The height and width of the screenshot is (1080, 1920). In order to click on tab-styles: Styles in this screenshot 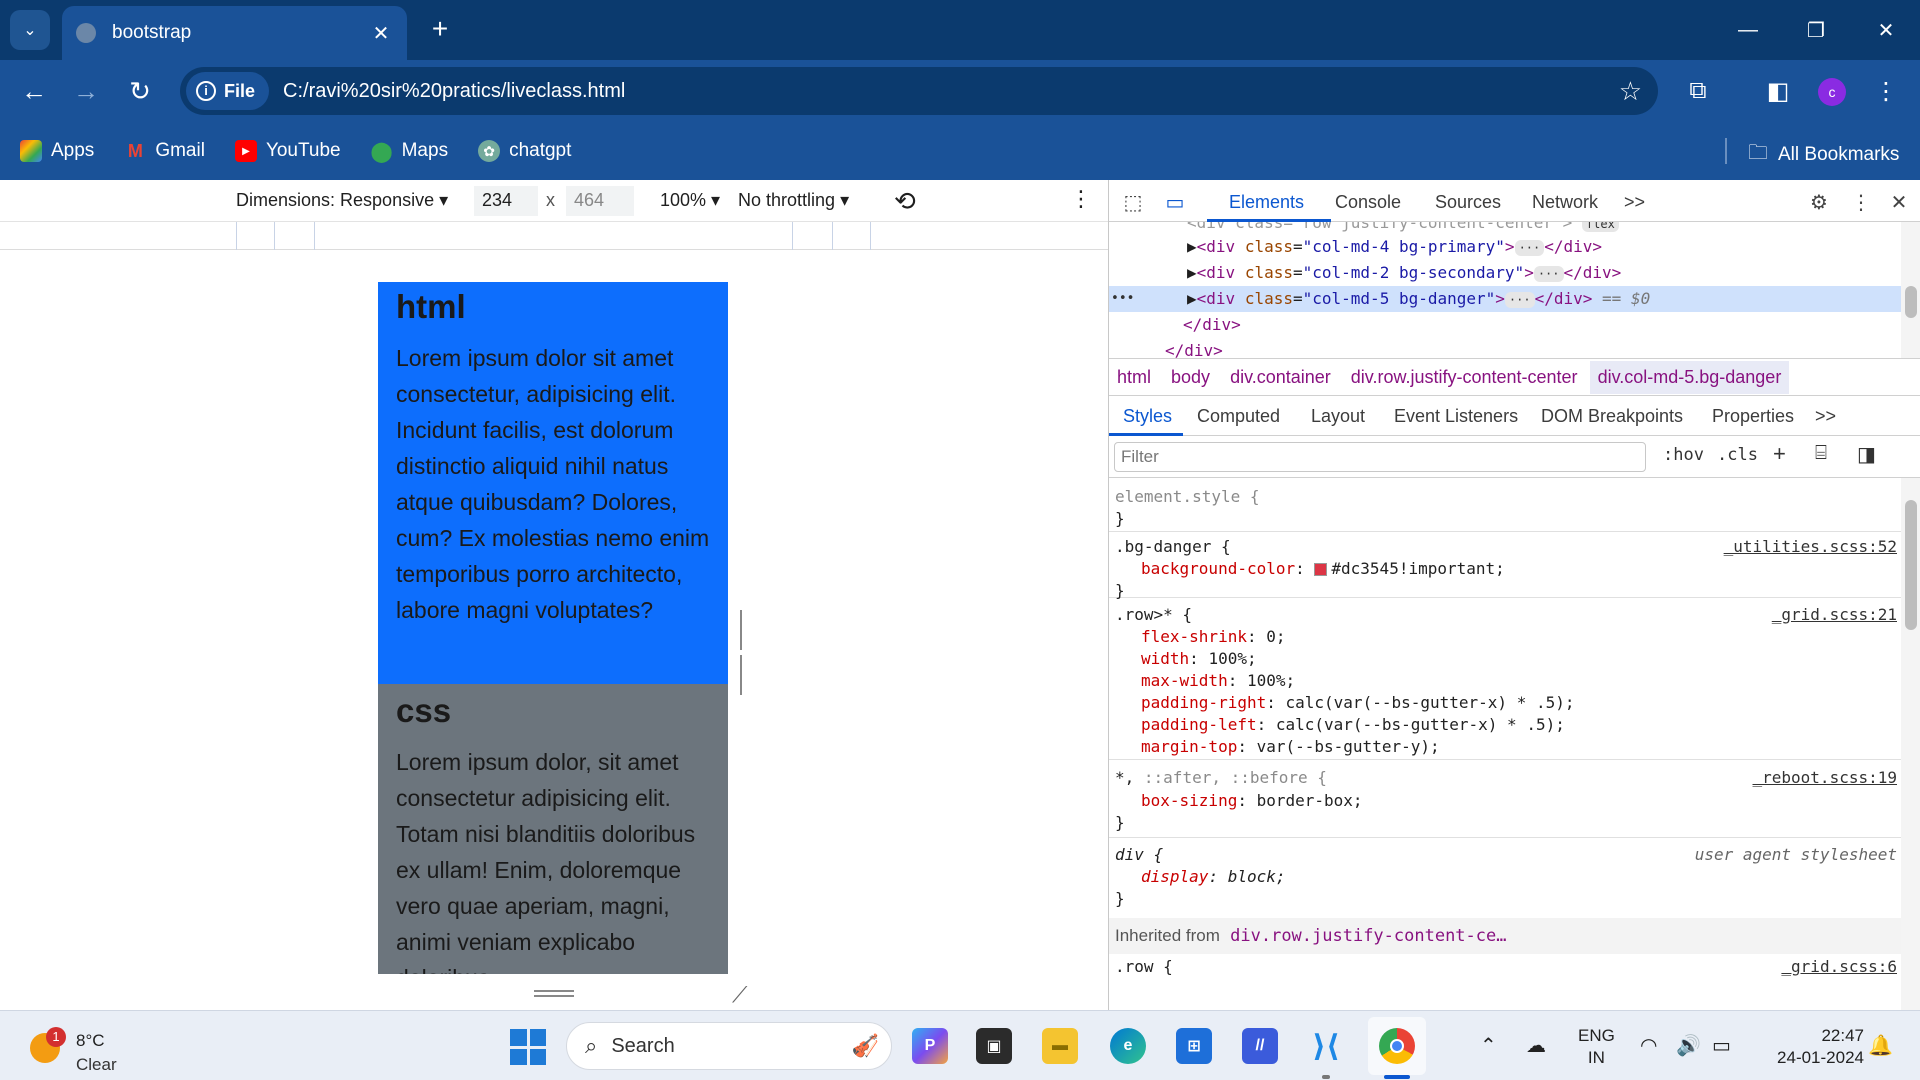, I will do `click(1147, 416)`.